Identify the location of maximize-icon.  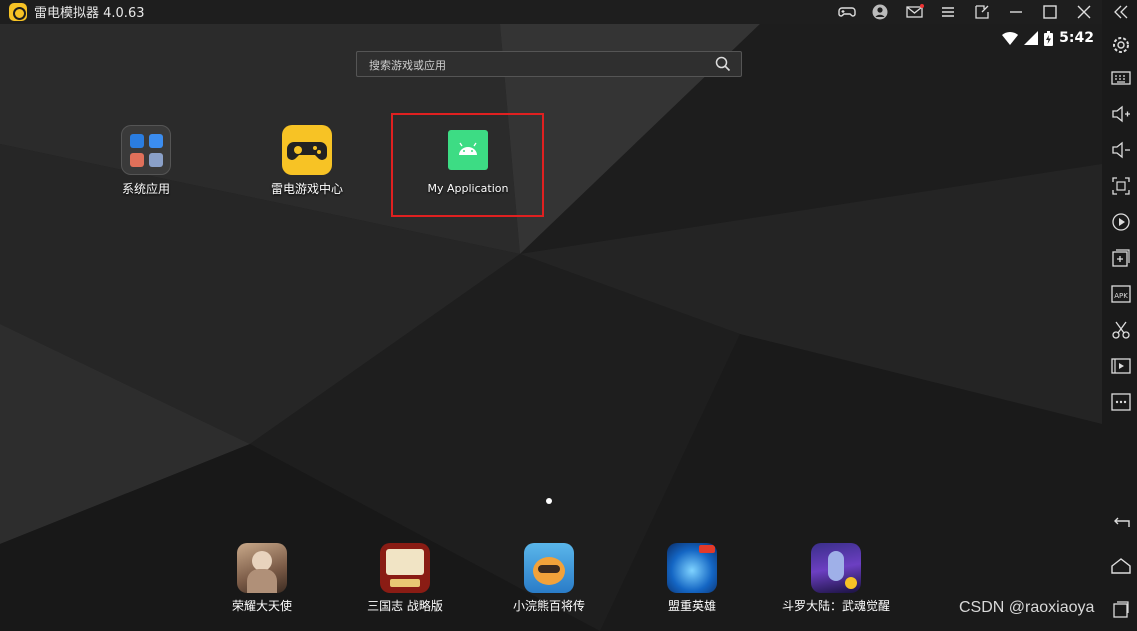
(1050, 12).